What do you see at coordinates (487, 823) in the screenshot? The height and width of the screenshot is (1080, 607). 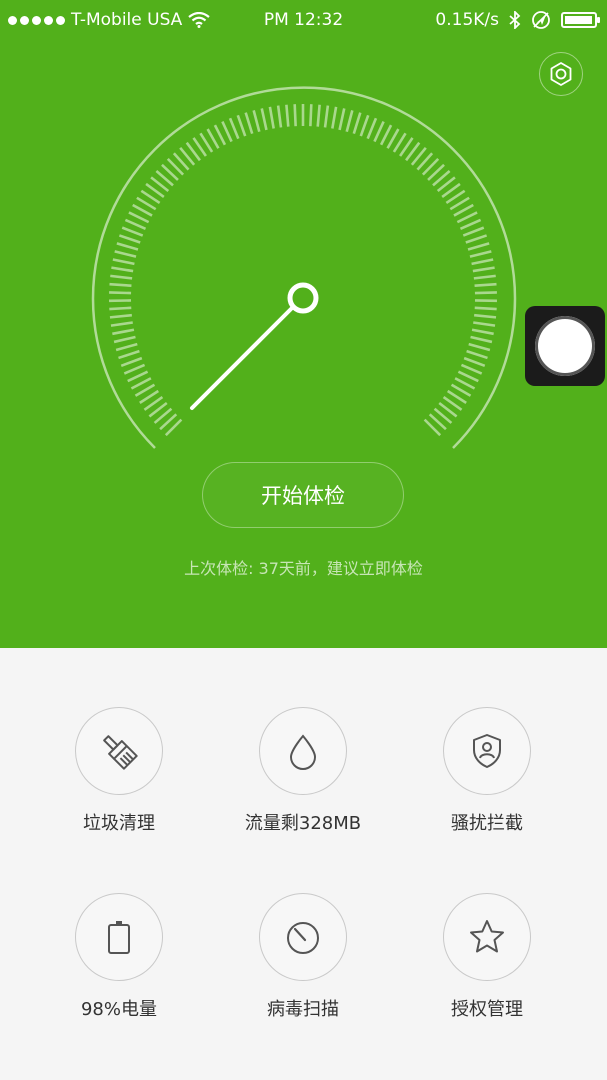 I see `tool-label: 骚扰拦截` at bounding box center [487, 823].